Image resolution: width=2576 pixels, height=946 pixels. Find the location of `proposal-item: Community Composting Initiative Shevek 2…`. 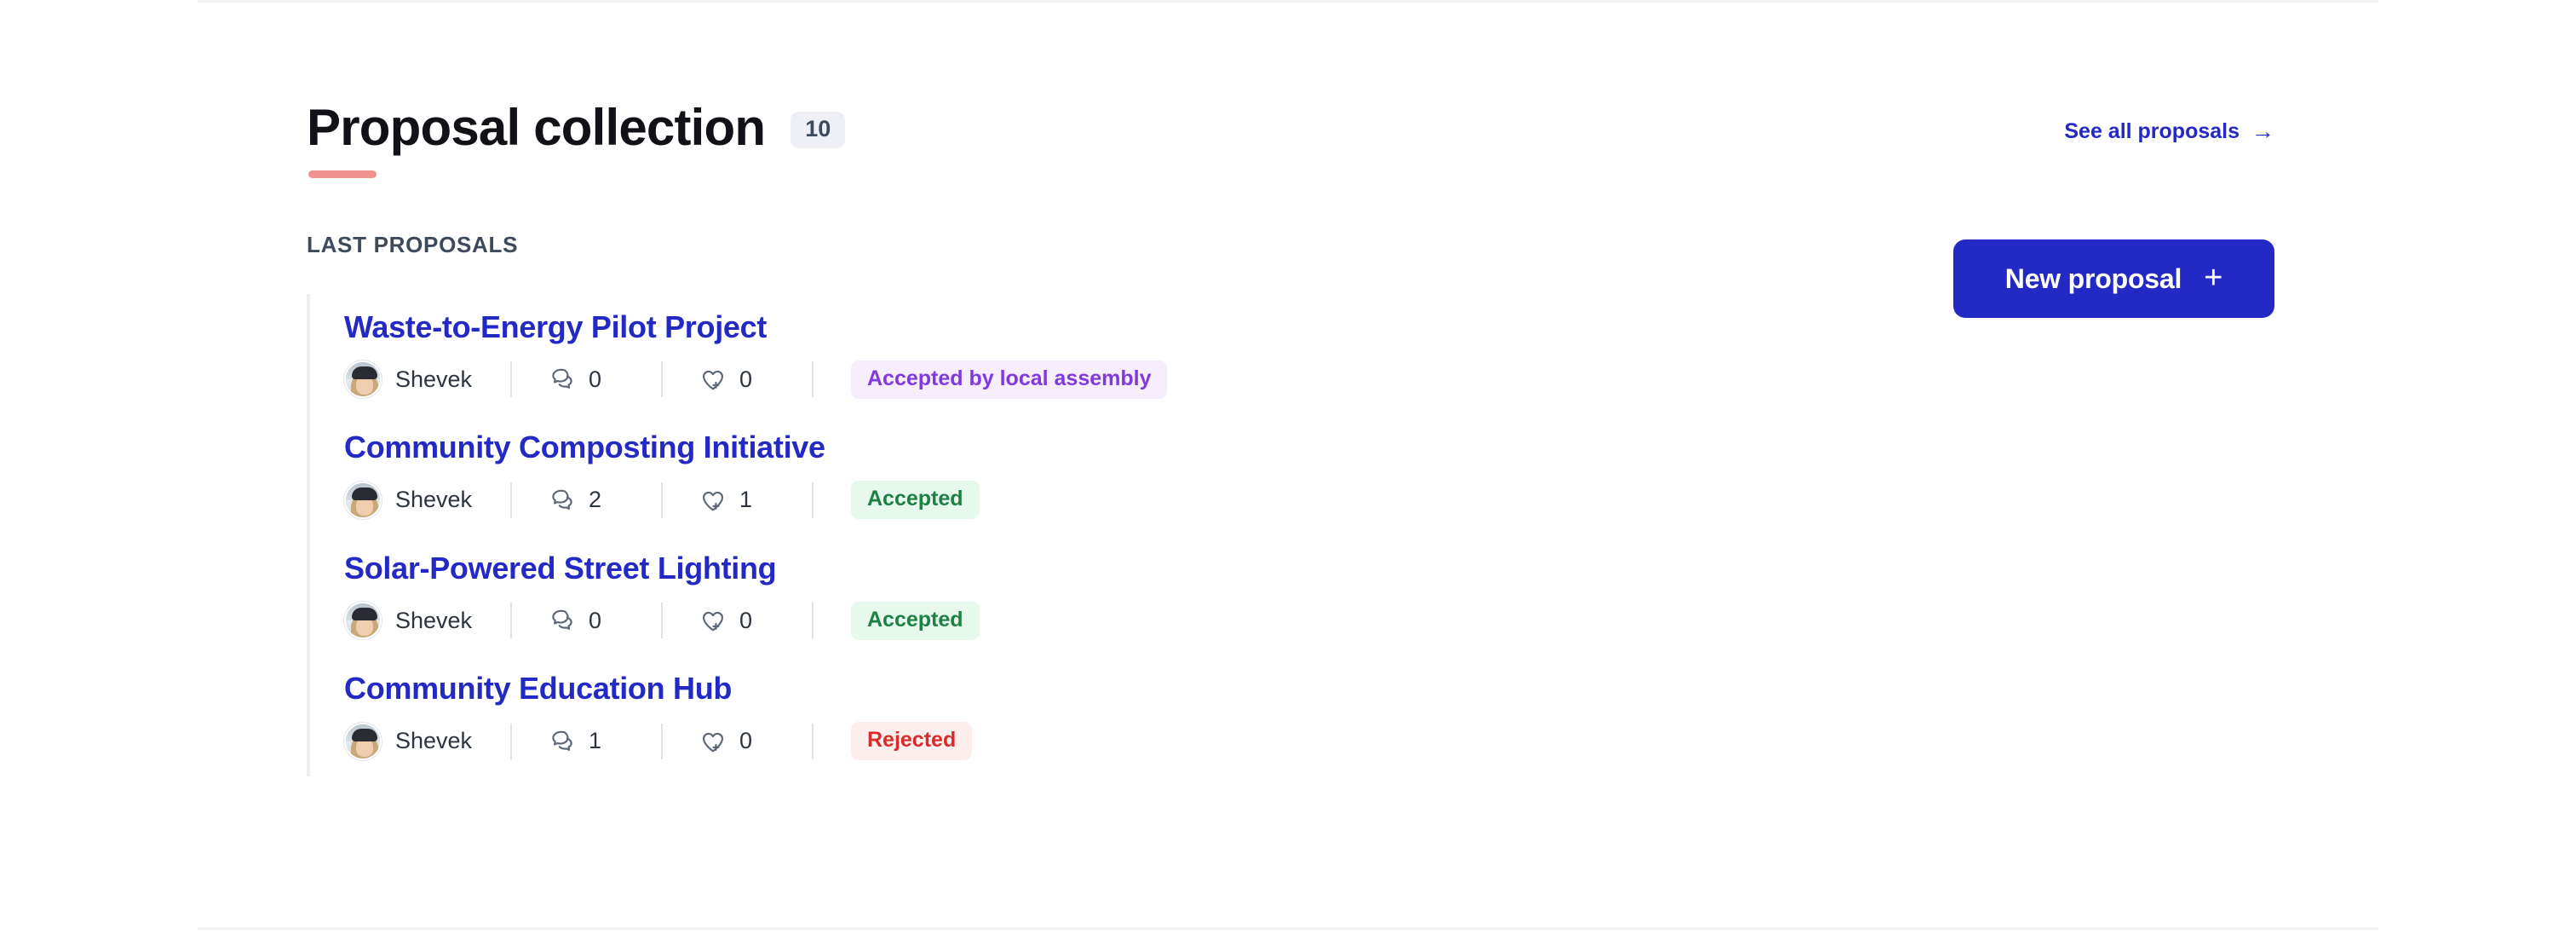

proposal-item: Community Composting Initiative Shevek 2… is located at coordinates (989, 474).